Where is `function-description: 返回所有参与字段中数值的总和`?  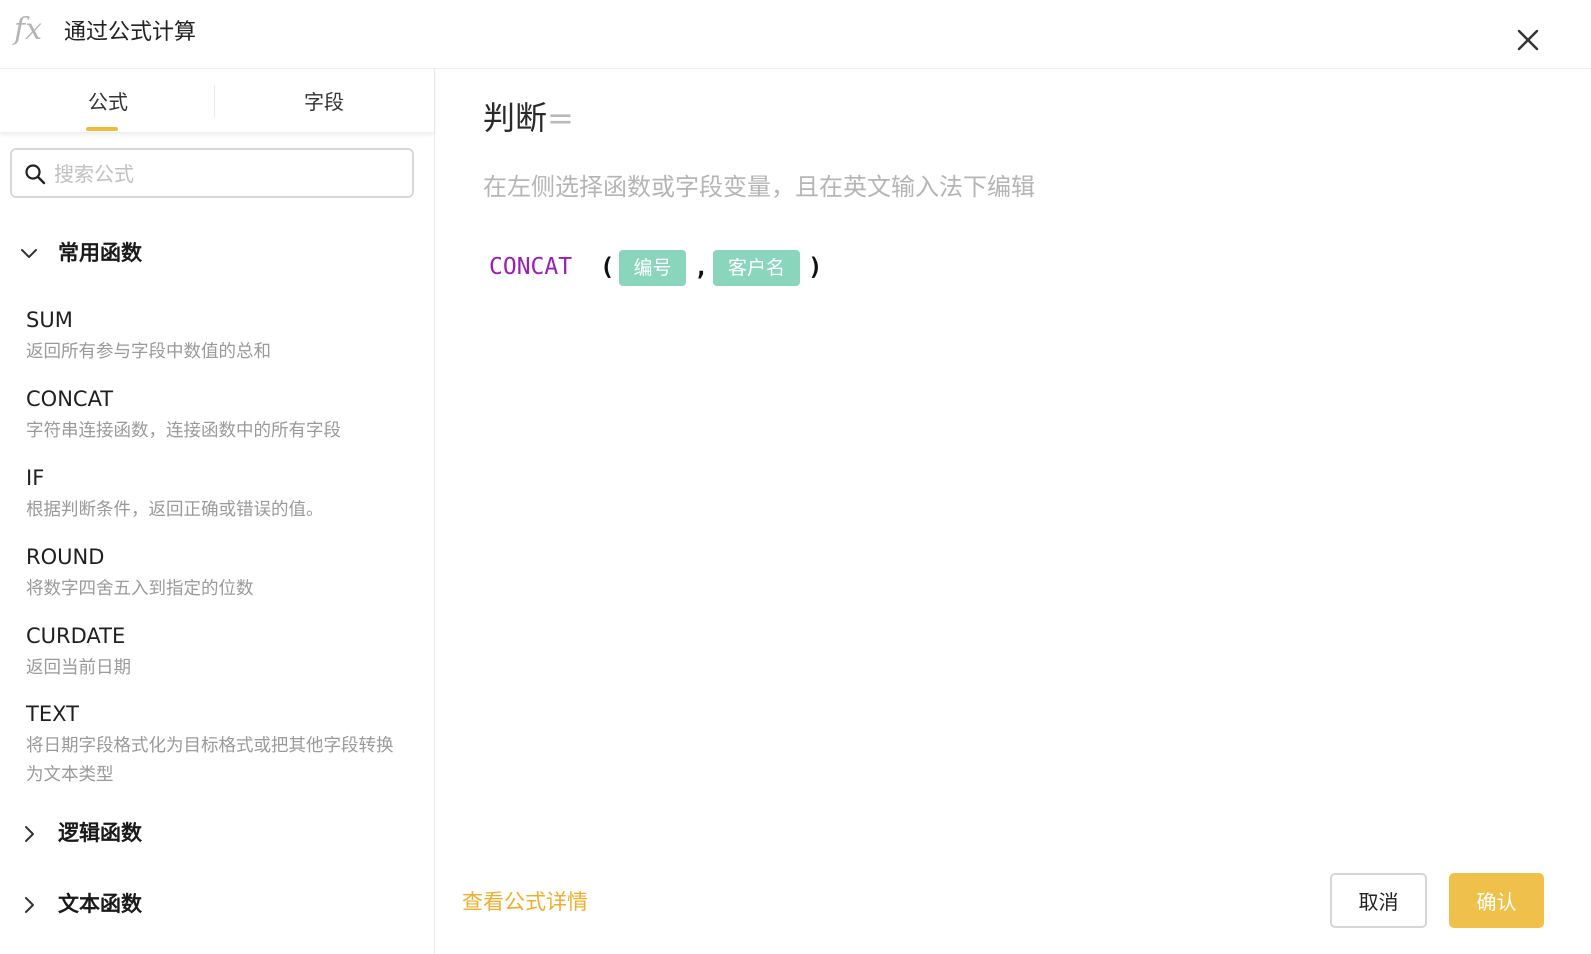
function-description: 返回所有参与字段中数值的总和 is located at coordinates (148, 352).